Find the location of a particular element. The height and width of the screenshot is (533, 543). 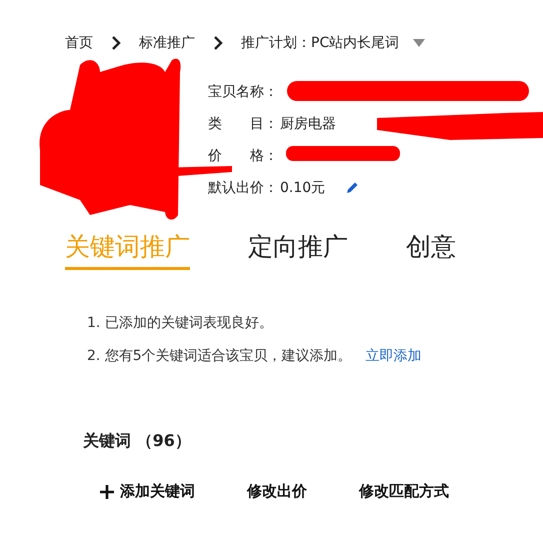

toolbar-button: 修改出价 is located at coordinates (277, 491).